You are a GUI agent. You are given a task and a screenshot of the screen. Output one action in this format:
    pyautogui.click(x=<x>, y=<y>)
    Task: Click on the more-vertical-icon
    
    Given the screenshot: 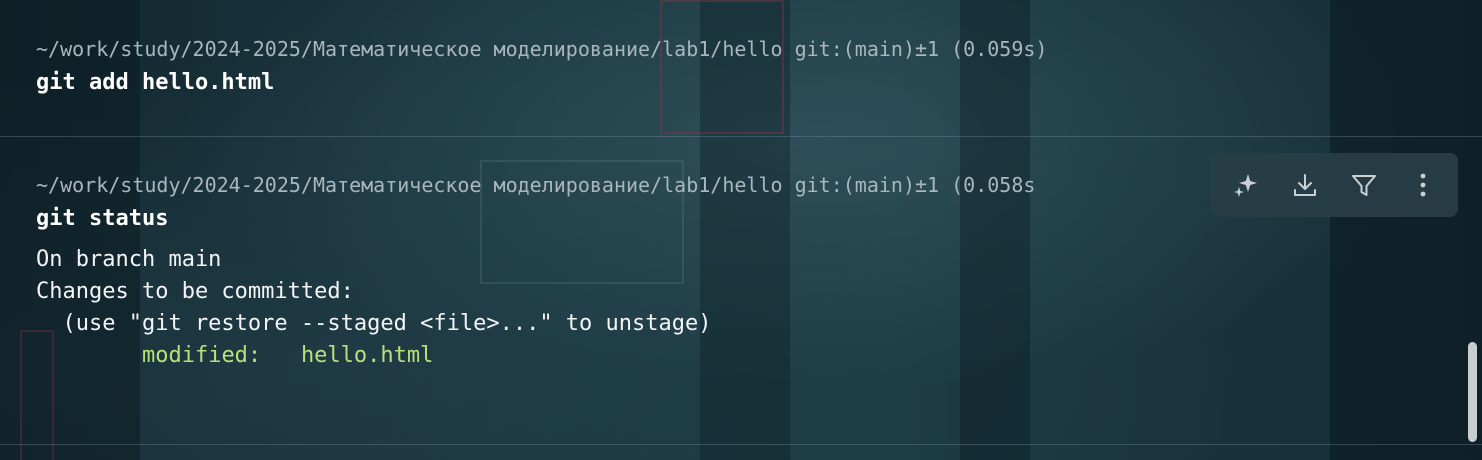 What is the action you would take?
    pyautogui.click(x=1423, y=185)
    